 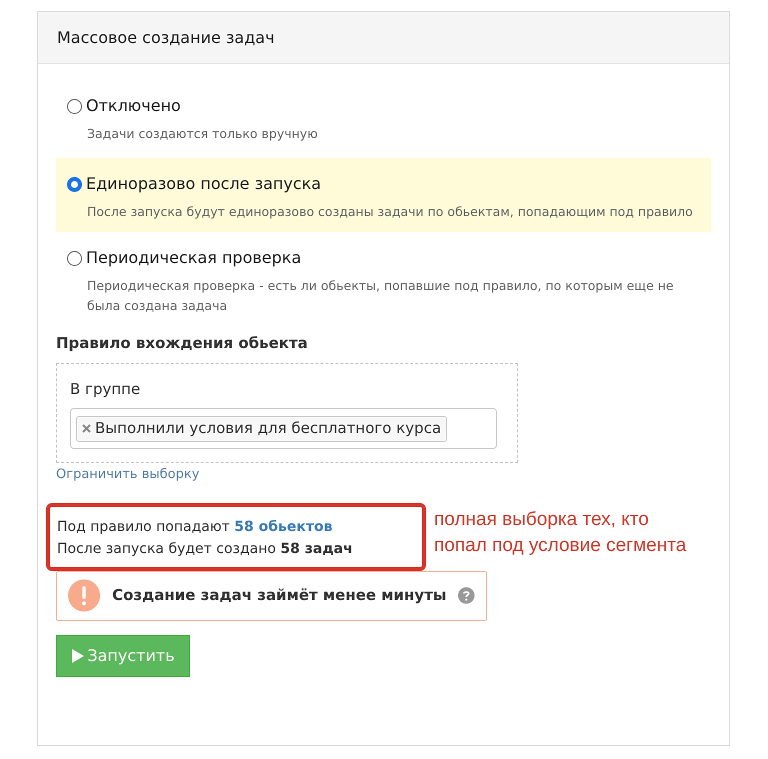 What do you see at coordinates (106, 389) in the screenshot?
I see `group-label: В группе` at bounding box center [106, 389].